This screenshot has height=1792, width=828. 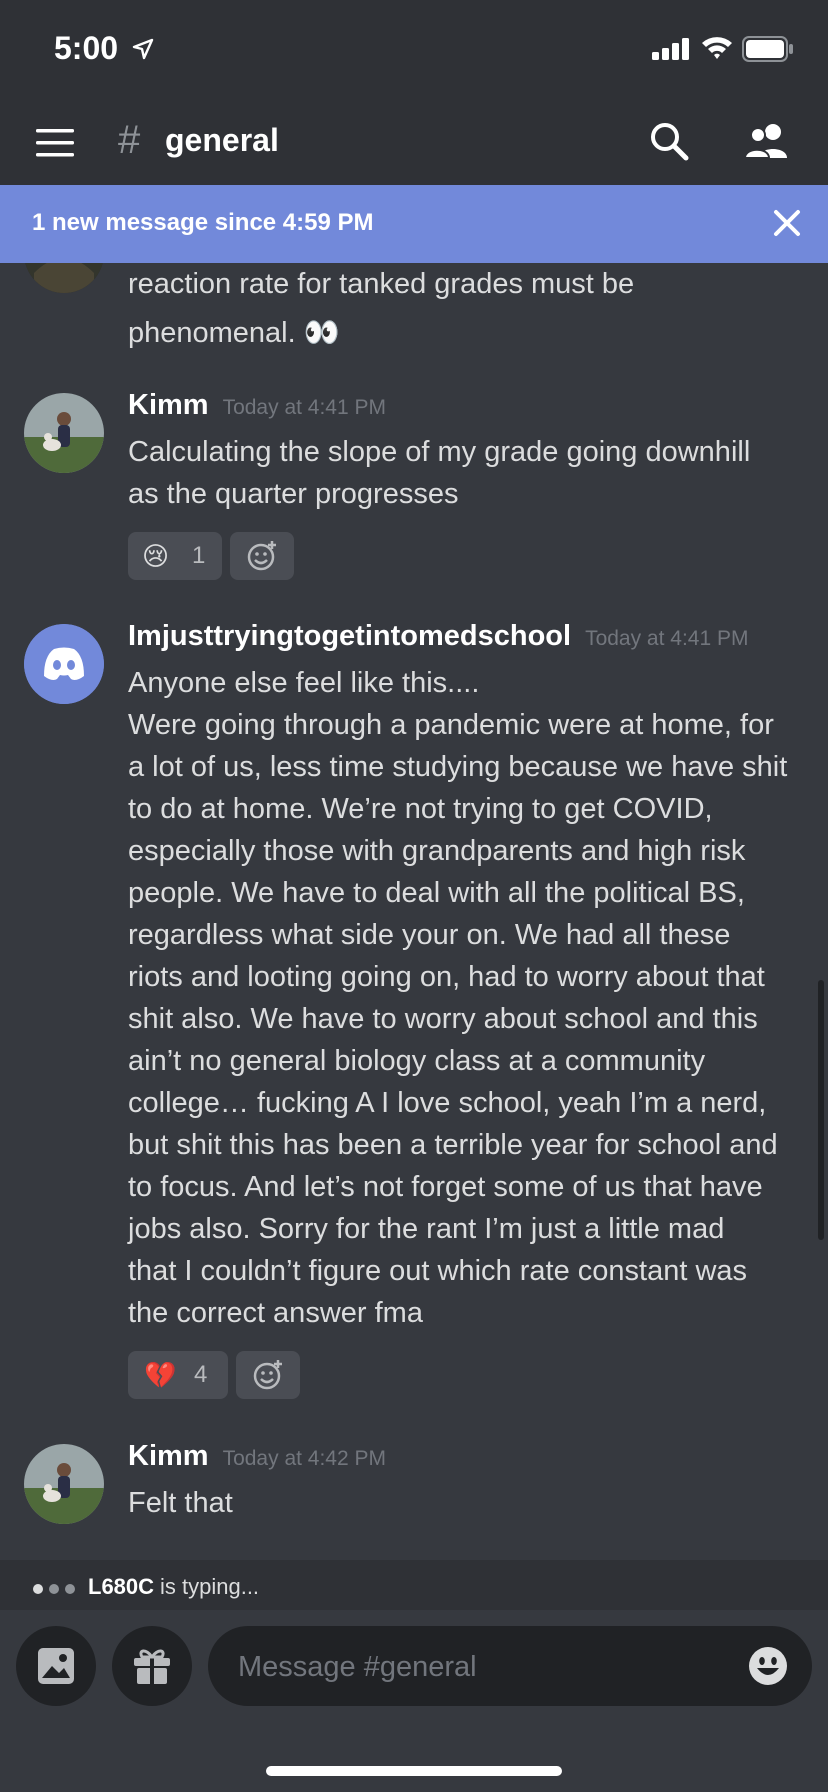 I want to click on home-indicator, so click(x=414, y=1771).